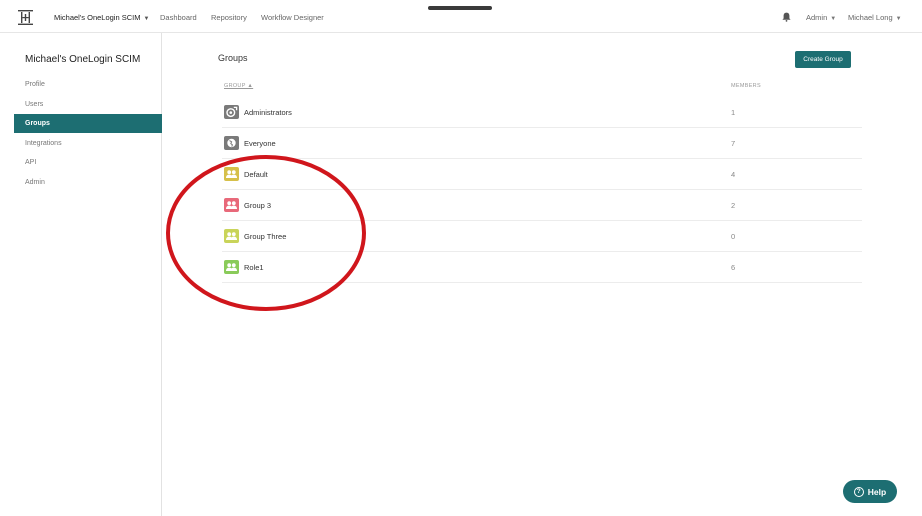  I want to click on help-button-label: Help, so click(877, 491).